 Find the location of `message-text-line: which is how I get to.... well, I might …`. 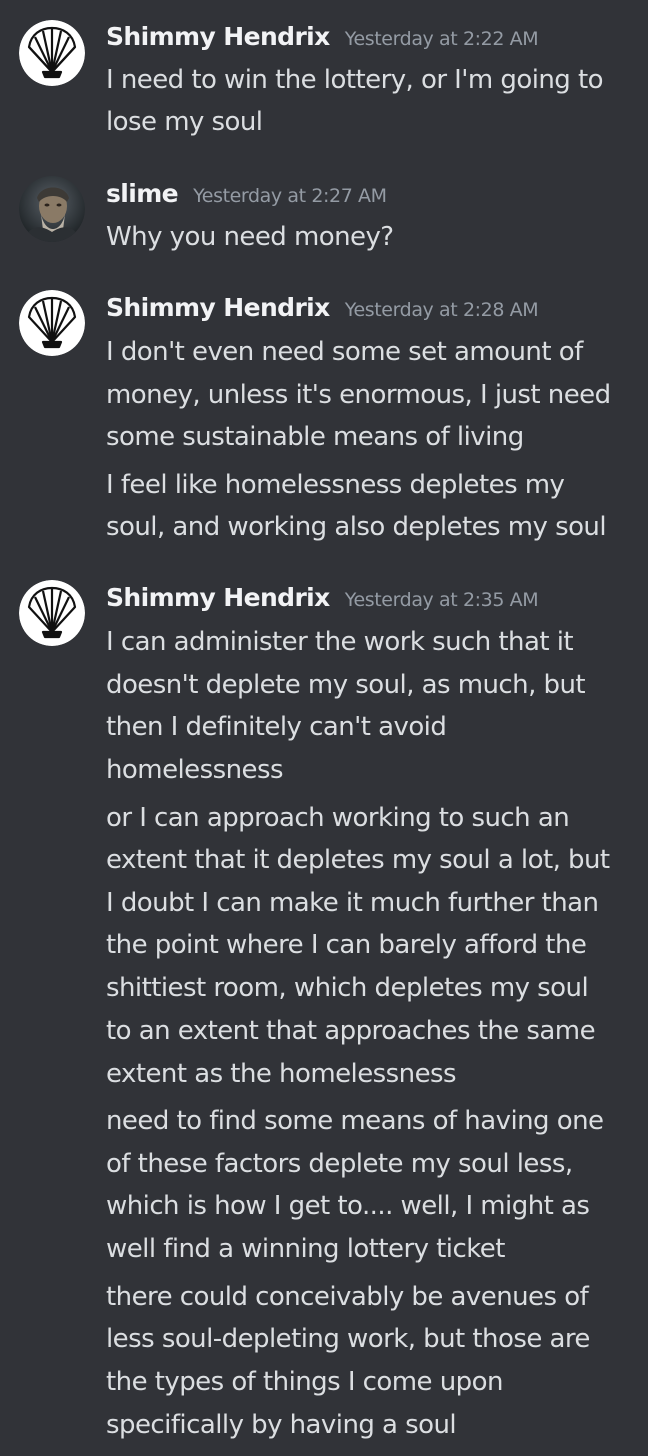

message-text-line: which is how I get to.... well, I might … is located at coordinates (348, 1206).